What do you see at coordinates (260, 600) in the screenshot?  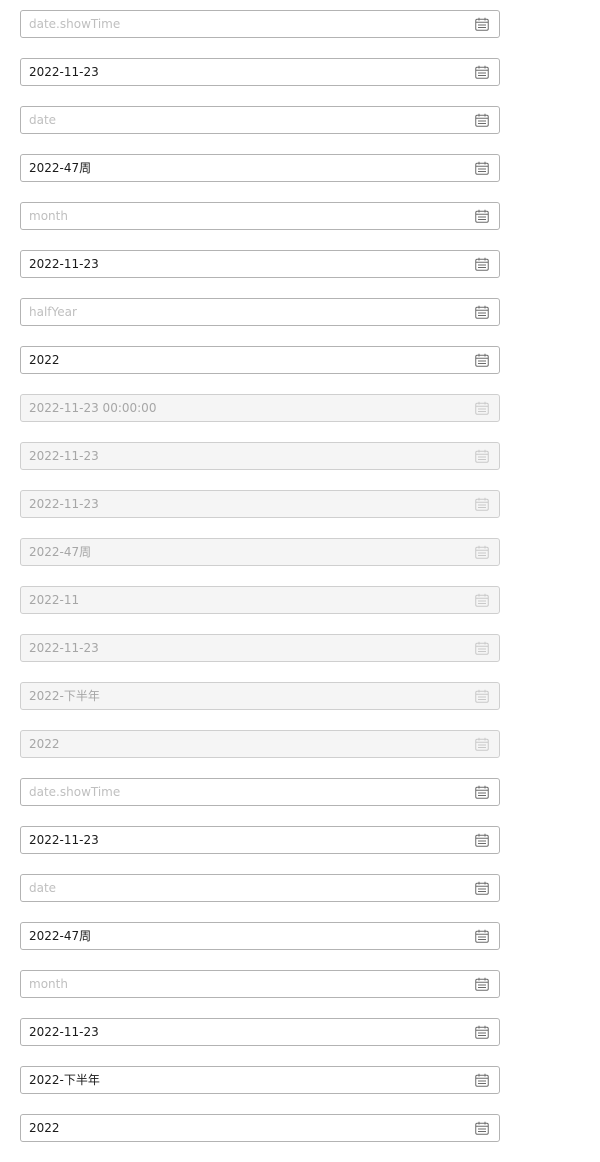 I see `date-picker-field: 2022-11` at bounding box center [260, 600].